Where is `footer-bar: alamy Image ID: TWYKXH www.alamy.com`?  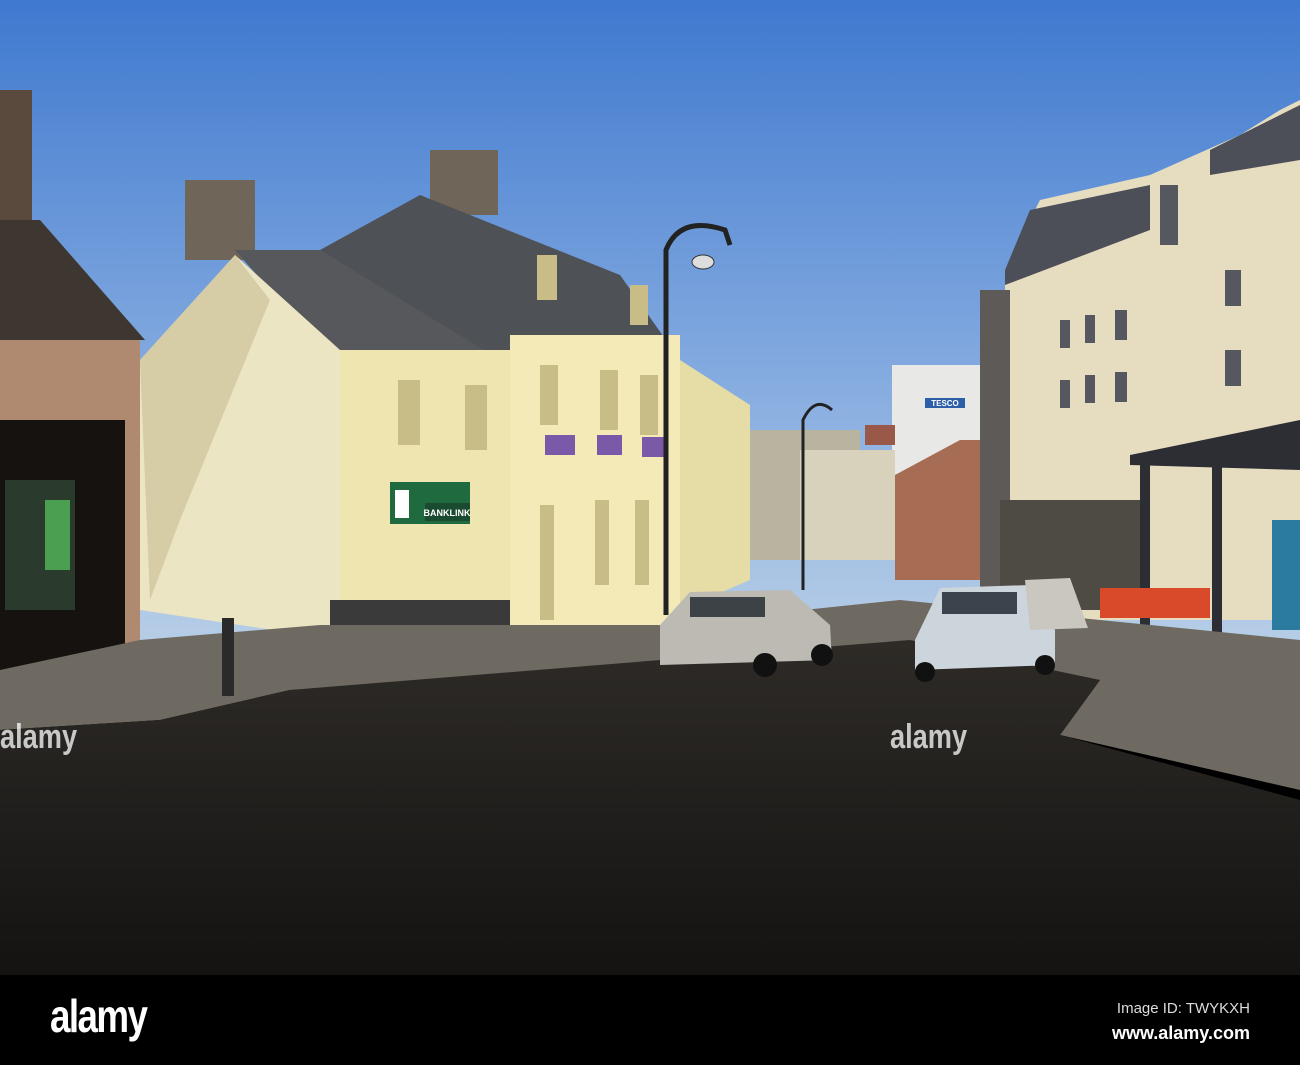
footer-bar: alamy Image ID: TWYKXH www.alamy.com is located at coordinates (650, 1020).